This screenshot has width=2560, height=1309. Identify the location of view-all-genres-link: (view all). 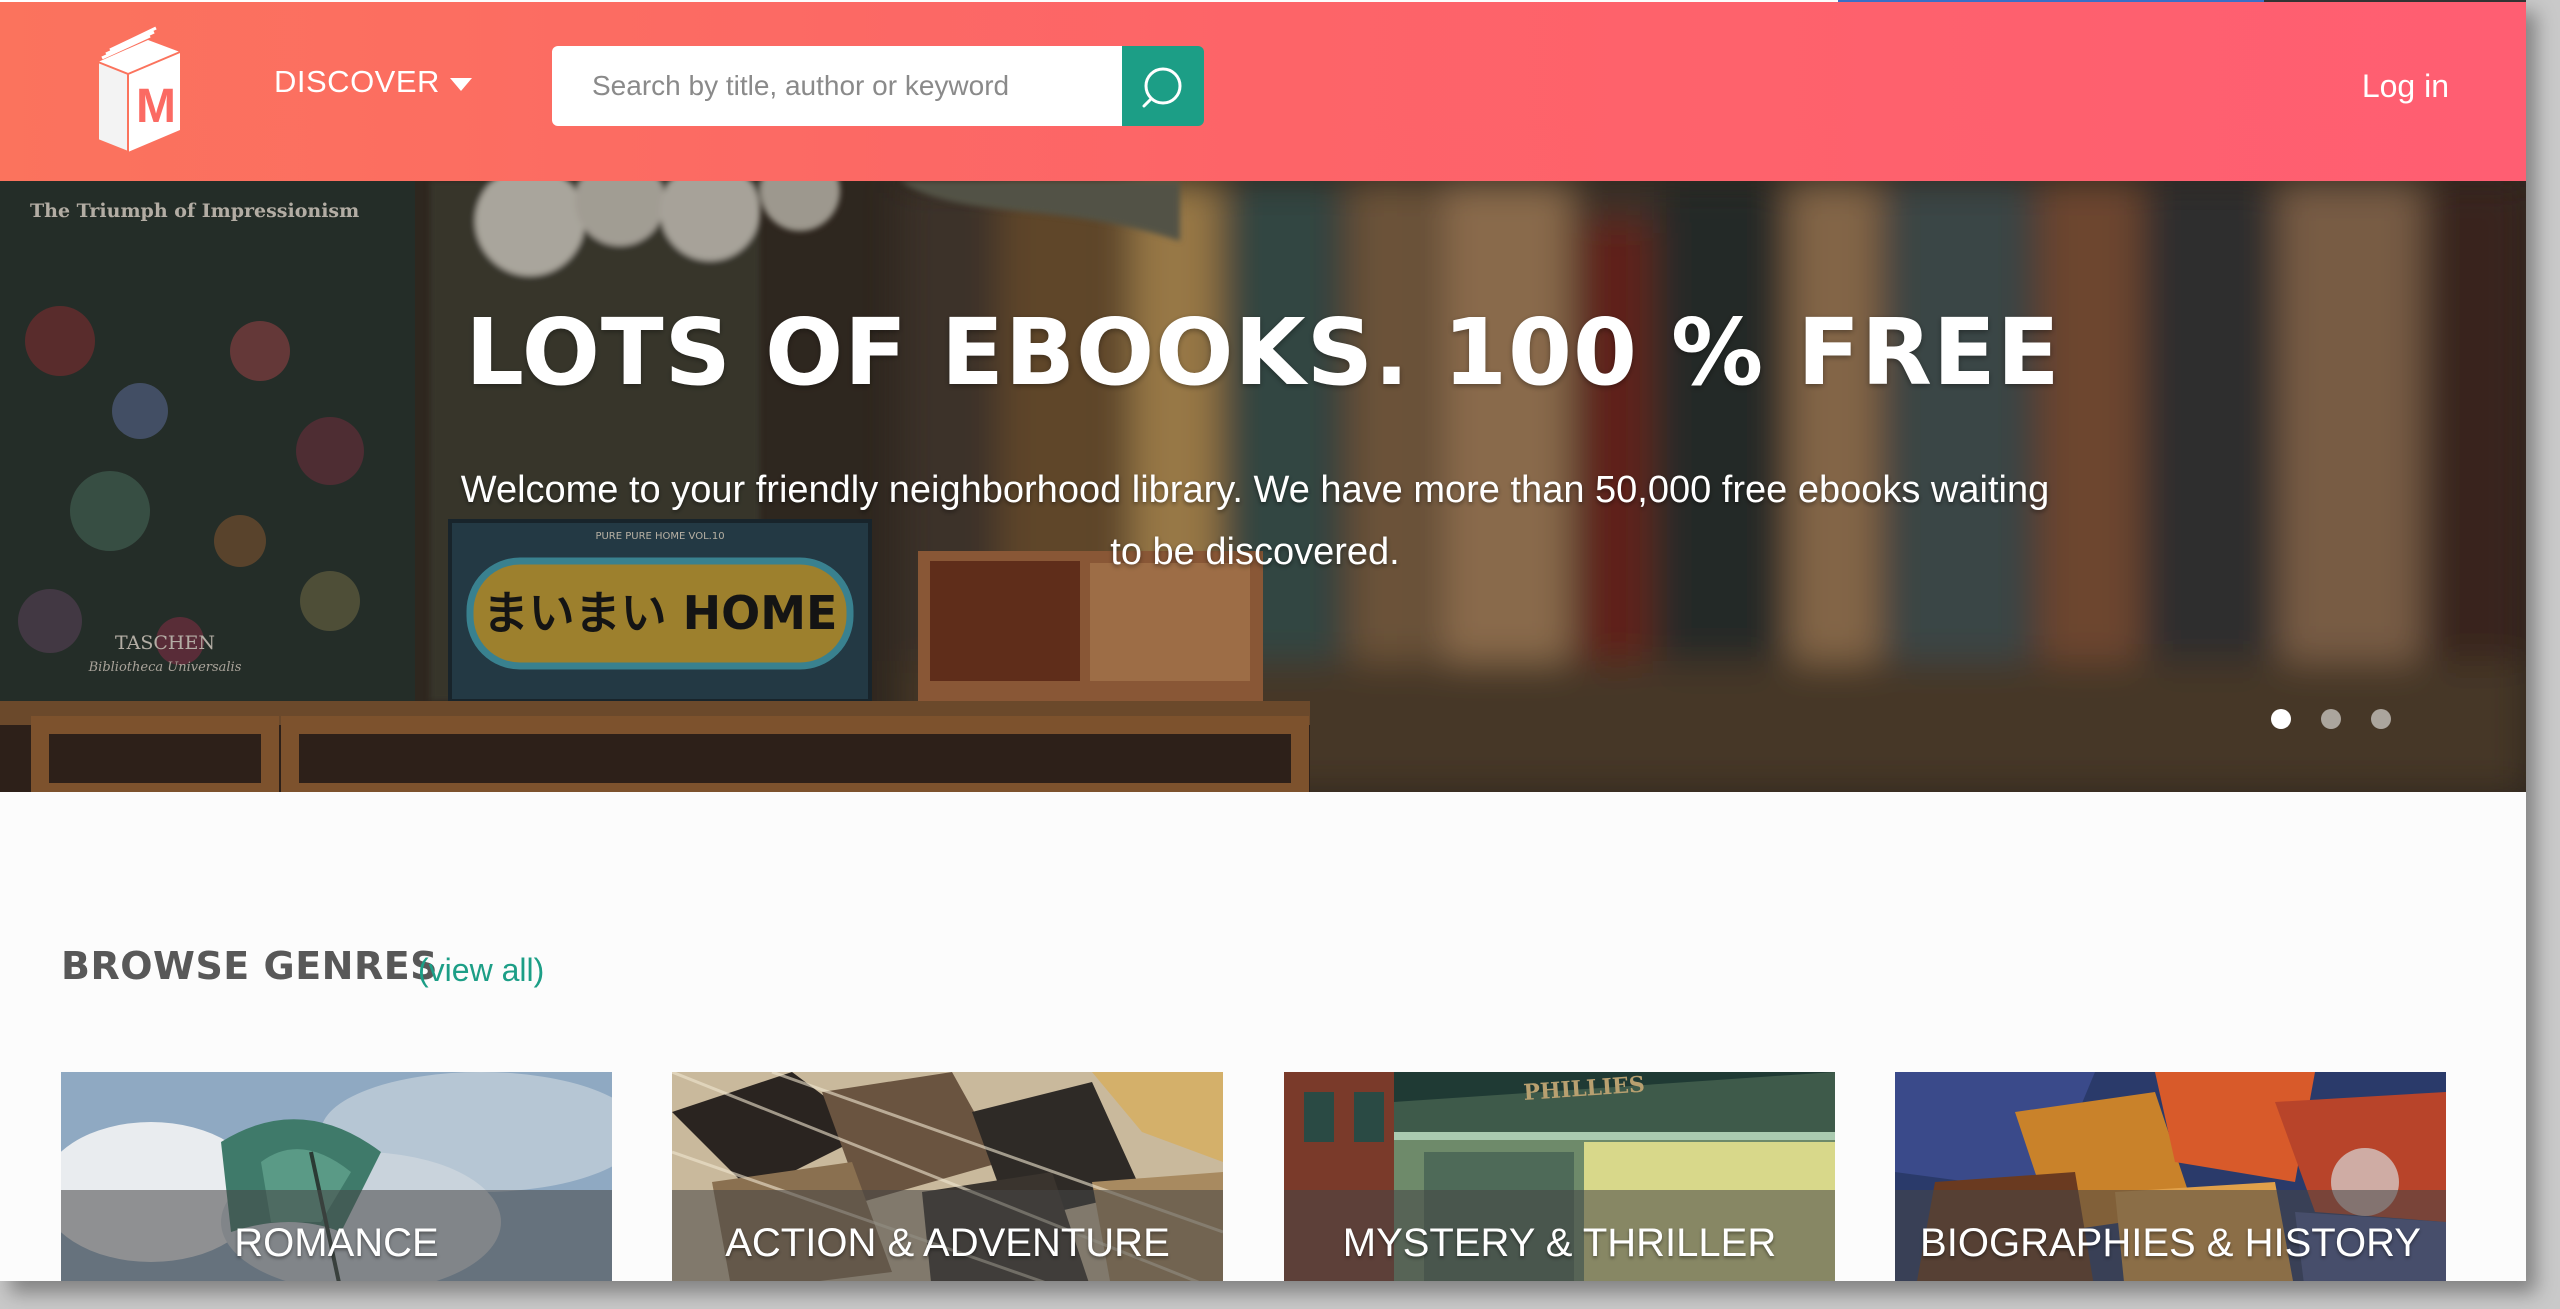
(481, 970).